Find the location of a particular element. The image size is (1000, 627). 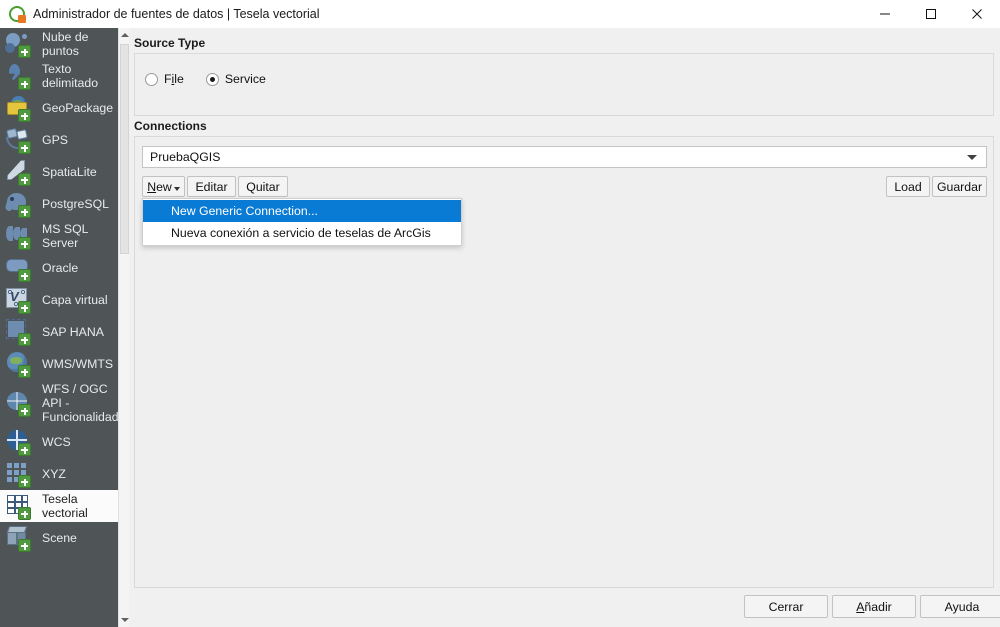

sidebar-item-gps: GPS is located at coordinates (59, 140).